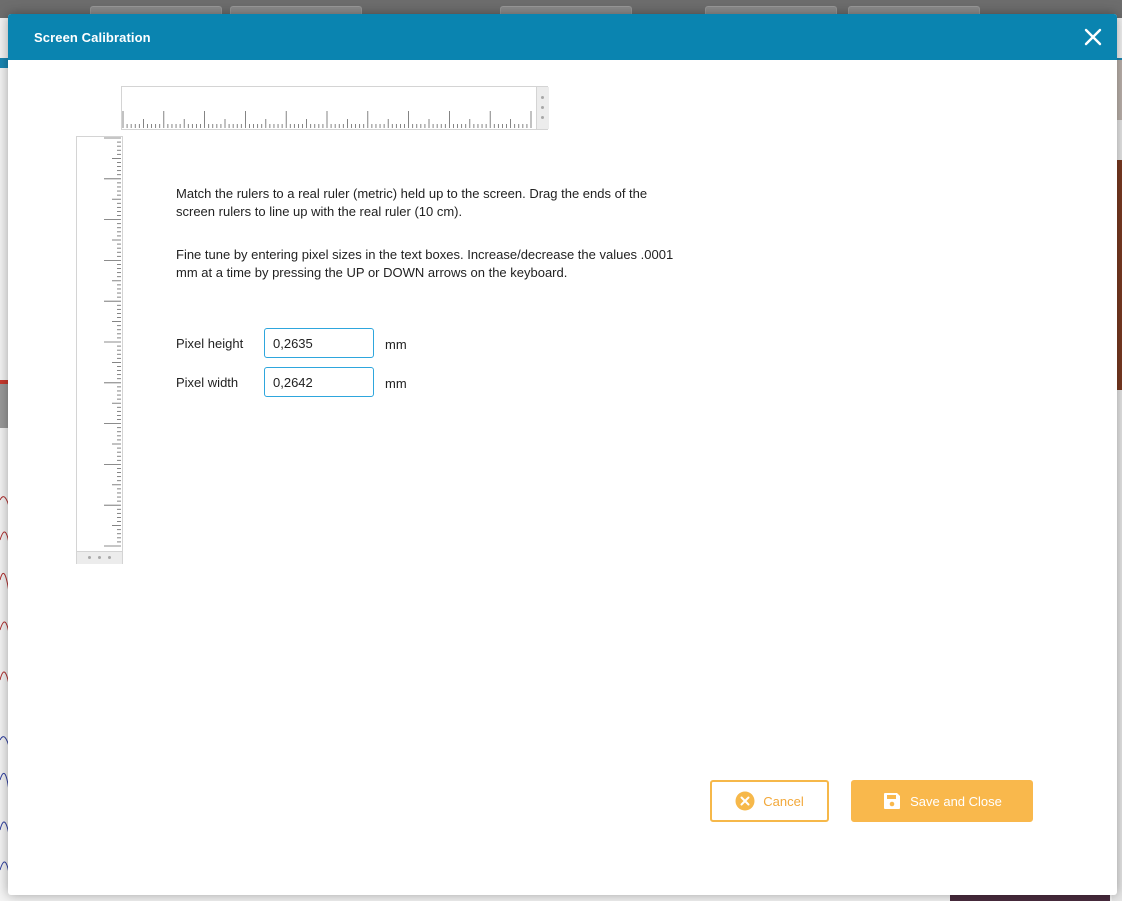 Image resolution: width=1122 pixels, height=901 pixels. What do you see at coordinates (956, 801) in the screenshot?
I see `save-button-label: Save and Close` at bounding box center [956, 801].